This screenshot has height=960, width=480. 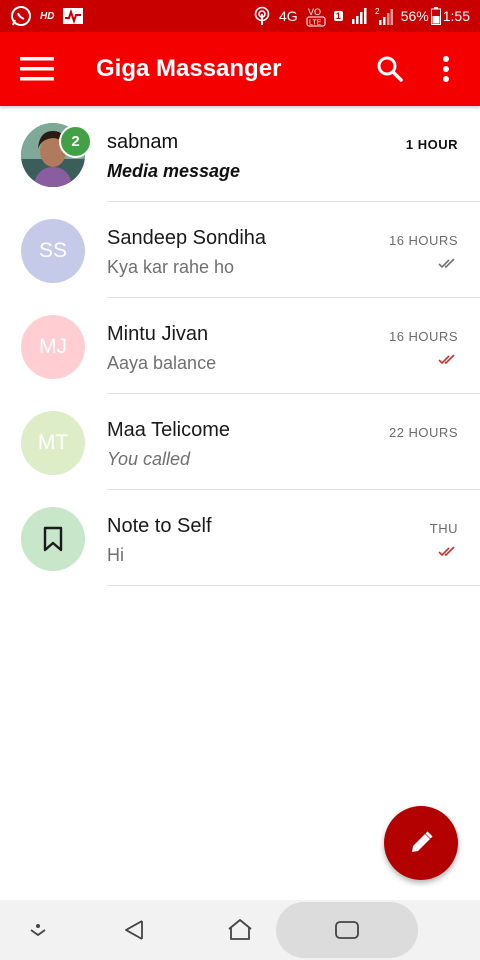 I want to click on search-button, so click(x=390, y=69).